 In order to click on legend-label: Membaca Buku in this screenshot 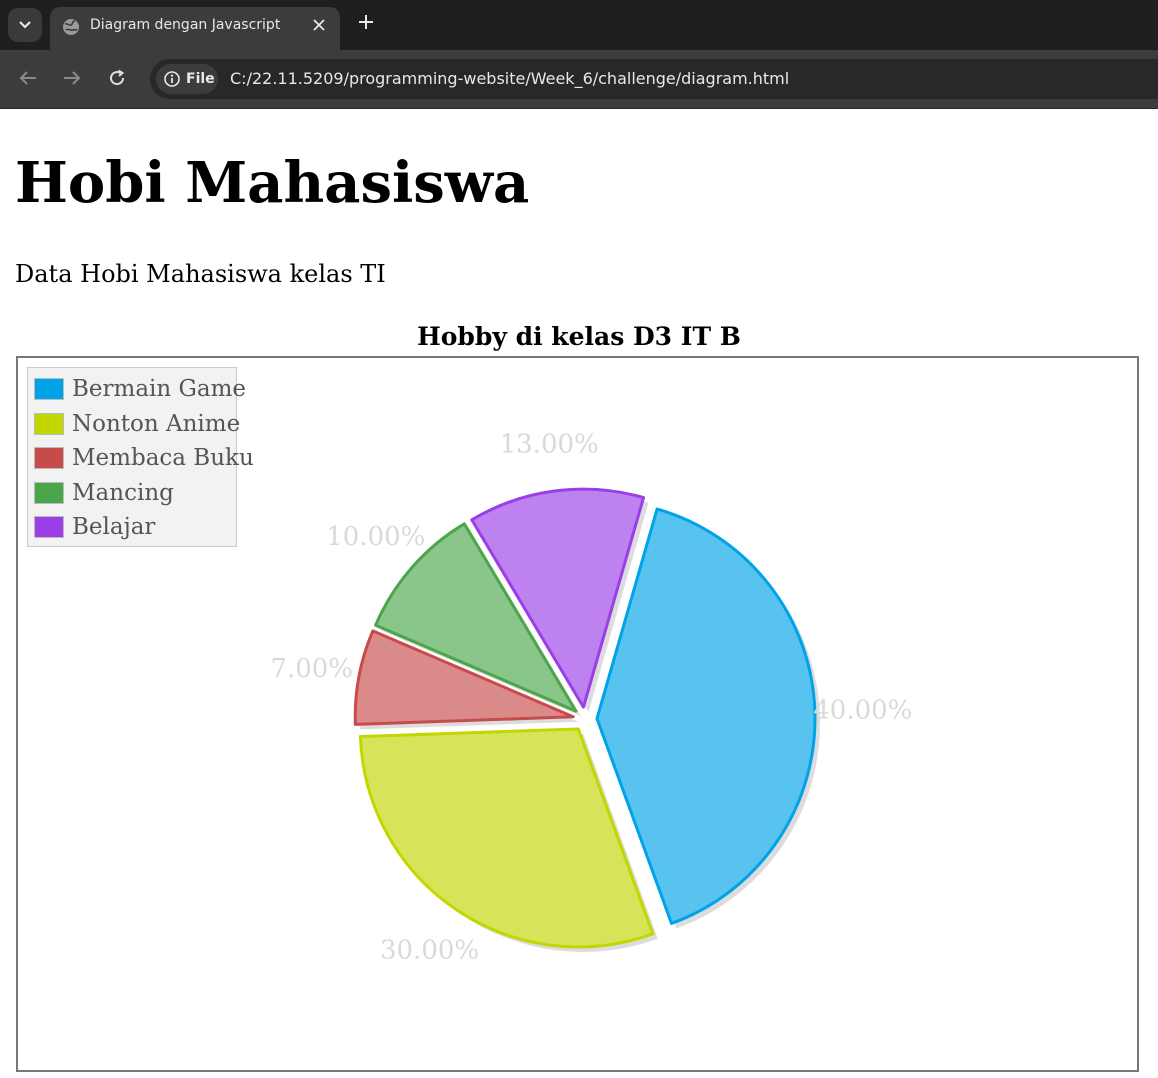, I will do `click(163, 458)`.